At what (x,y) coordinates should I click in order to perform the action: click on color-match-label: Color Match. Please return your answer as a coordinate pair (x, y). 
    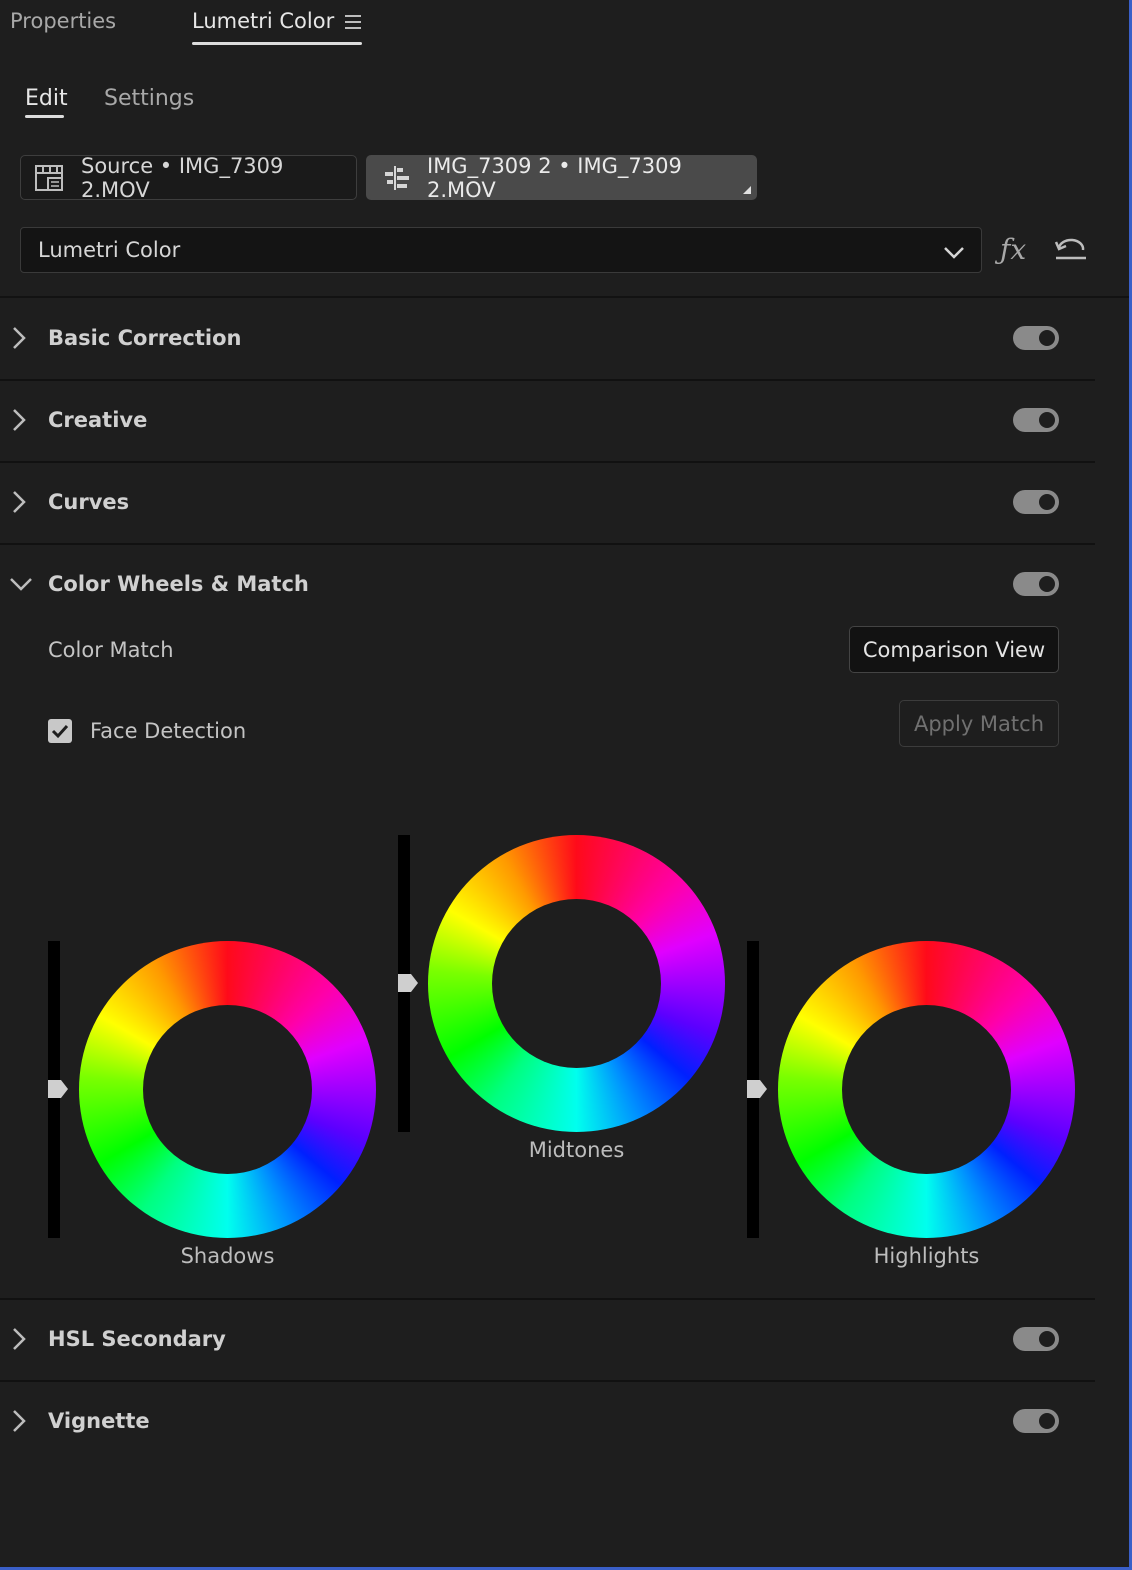
    Looking at the image, I should click on (111, 650).